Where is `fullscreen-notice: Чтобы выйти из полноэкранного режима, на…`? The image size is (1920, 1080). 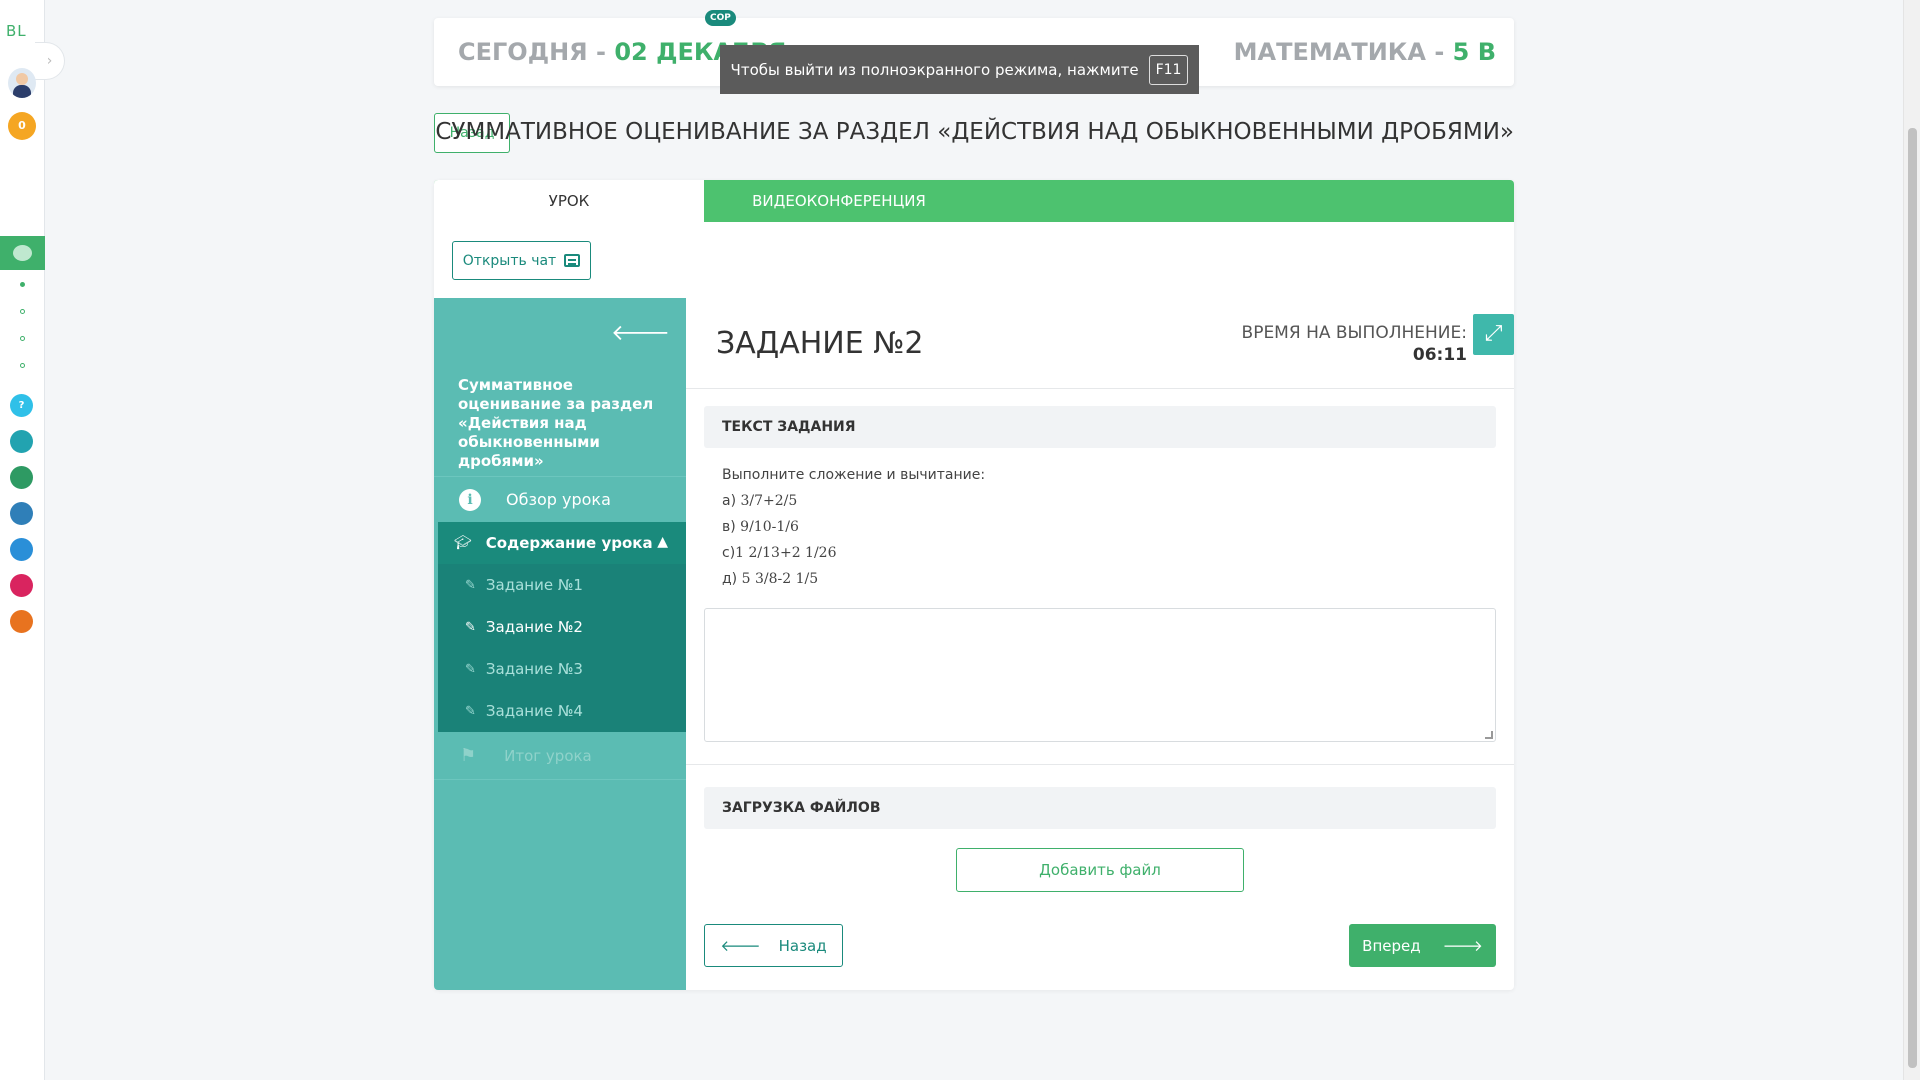
fullscreen-notice: Чтобы выйти из полноэкранного режима, на… is located at coordinates (959, 69).